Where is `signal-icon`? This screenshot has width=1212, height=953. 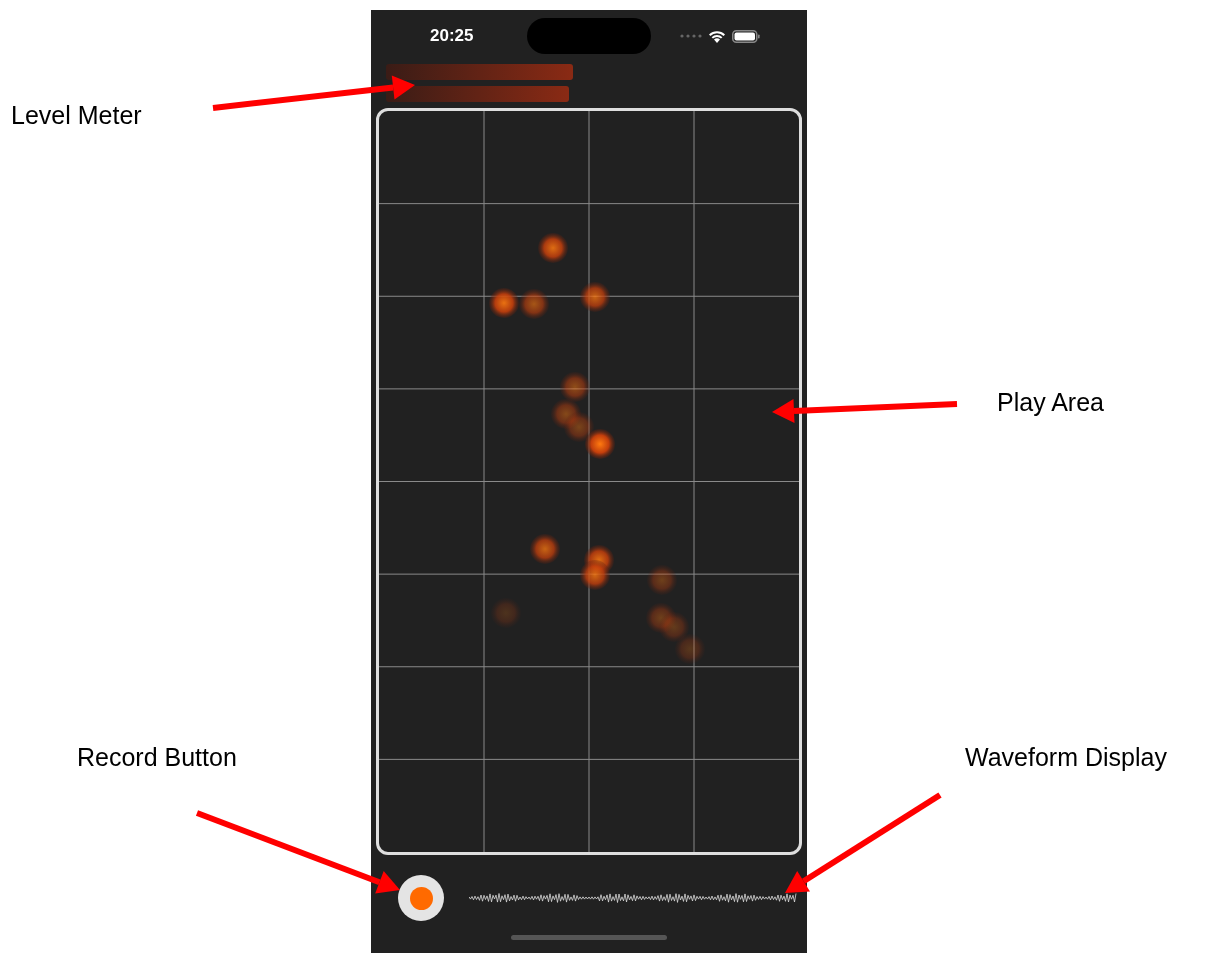 signal-icon is located at coordinates (691, 36).